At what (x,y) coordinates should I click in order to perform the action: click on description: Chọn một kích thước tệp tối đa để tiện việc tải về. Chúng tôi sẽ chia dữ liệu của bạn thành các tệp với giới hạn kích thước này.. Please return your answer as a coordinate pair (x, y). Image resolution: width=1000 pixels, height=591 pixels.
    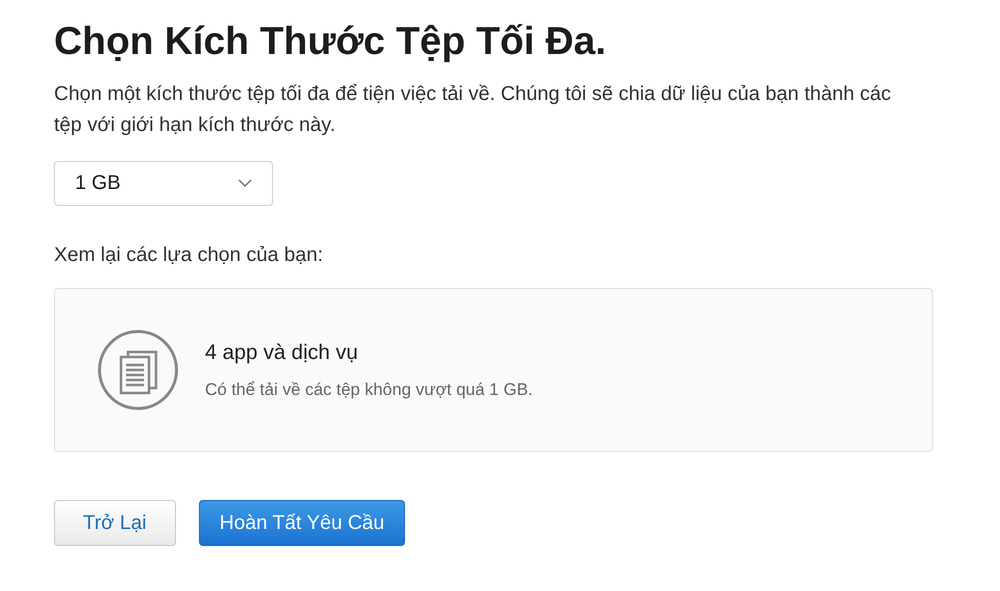
    Looking at the image, I should click on (473, 110).